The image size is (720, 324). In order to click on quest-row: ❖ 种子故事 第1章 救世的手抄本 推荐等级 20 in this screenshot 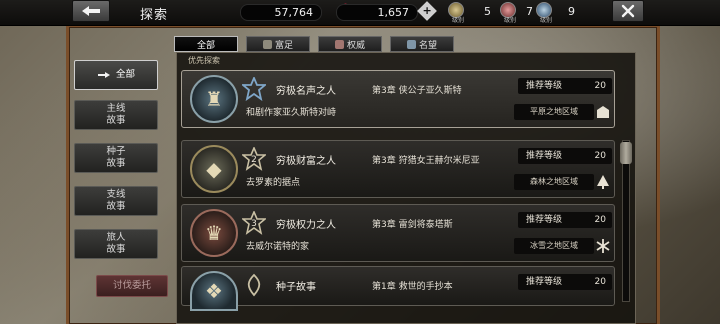, I will do `click(398, 288)`.